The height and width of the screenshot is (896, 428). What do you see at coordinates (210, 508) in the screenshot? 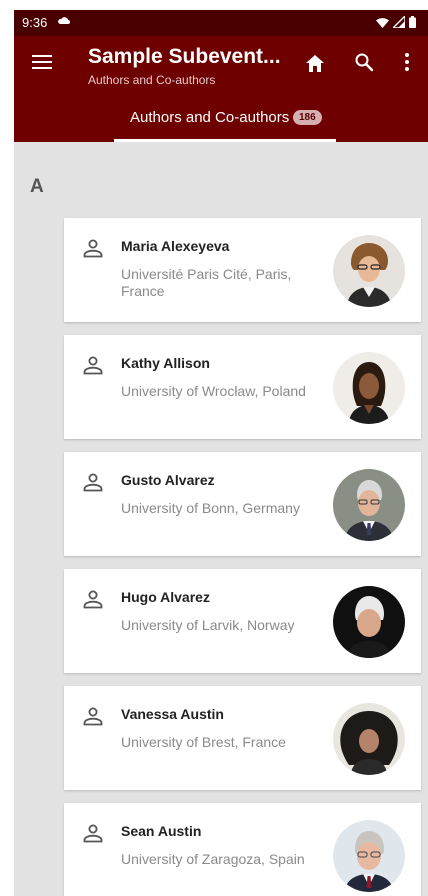
I see `author-affiliation: University of Bonn, Germany` at bounding box center [210, 508].